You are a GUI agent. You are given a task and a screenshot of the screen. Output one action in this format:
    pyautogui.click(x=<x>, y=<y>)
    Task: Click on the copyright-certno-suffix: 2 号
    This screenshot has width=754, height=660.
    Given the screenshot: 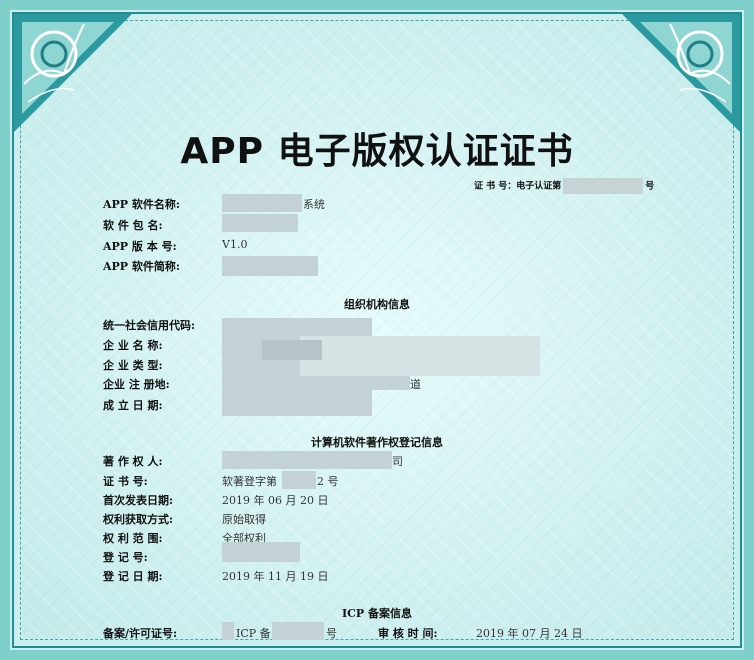 What is the action you would take?
    pyautogui.click(x=328, y=481)
    